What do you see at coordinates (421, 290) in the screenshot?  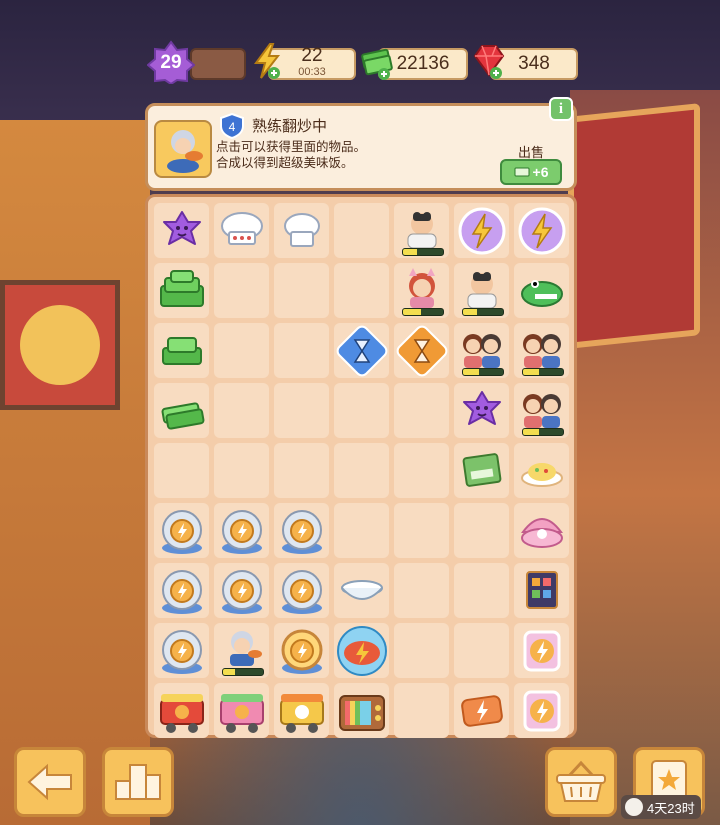 I see `cat-girl-character` at bounding box center [421, 290].